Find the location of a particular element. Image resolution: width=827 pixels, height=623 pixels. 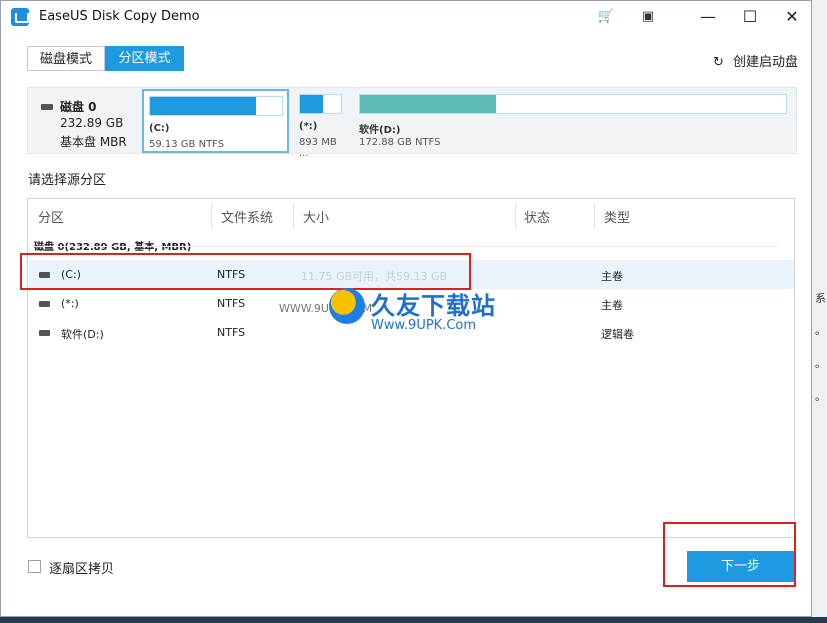

create-boot-disk-button: ↻ 创建启动盘 is located at coordinates (755, 60).